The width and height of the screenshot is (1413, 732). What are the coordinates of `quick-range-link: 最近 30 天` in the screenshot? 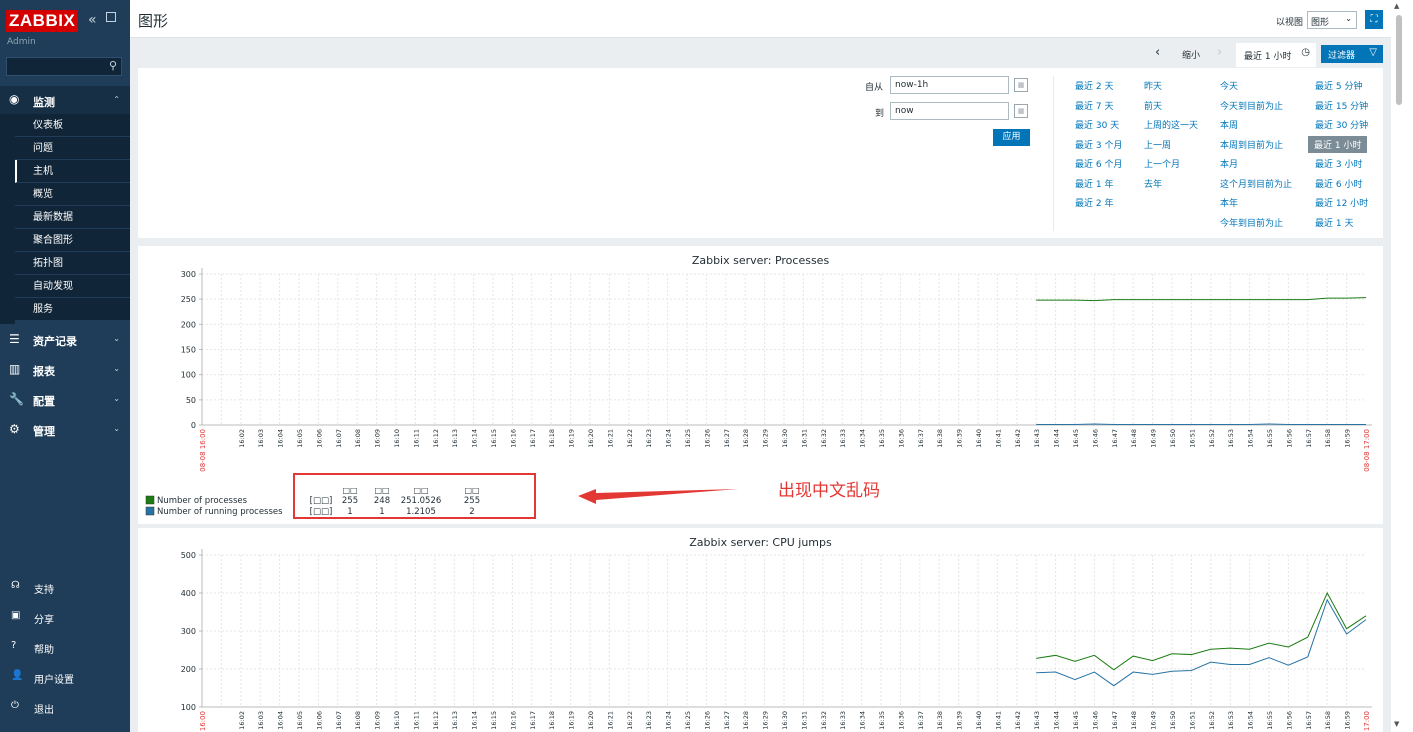 It's located at (1097, 124).